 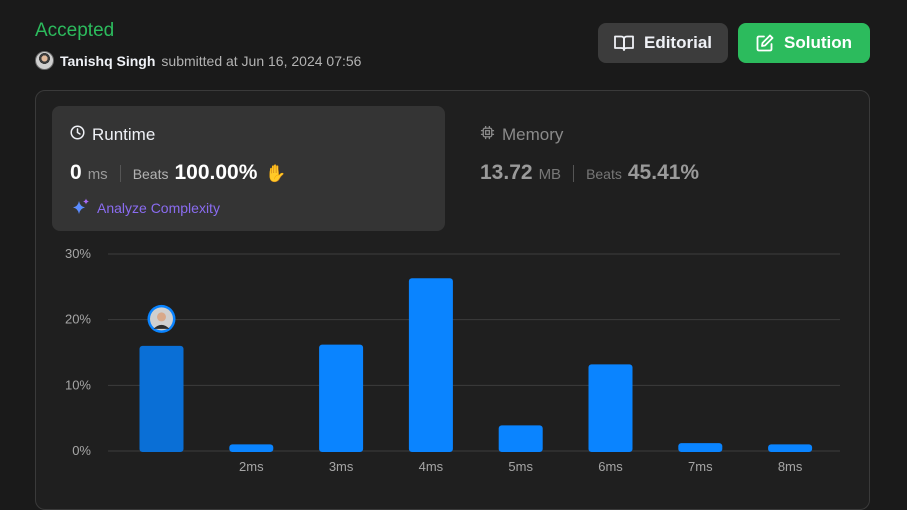 I want to click on x-tick-label: 8ms, so click(x=790, y=466).